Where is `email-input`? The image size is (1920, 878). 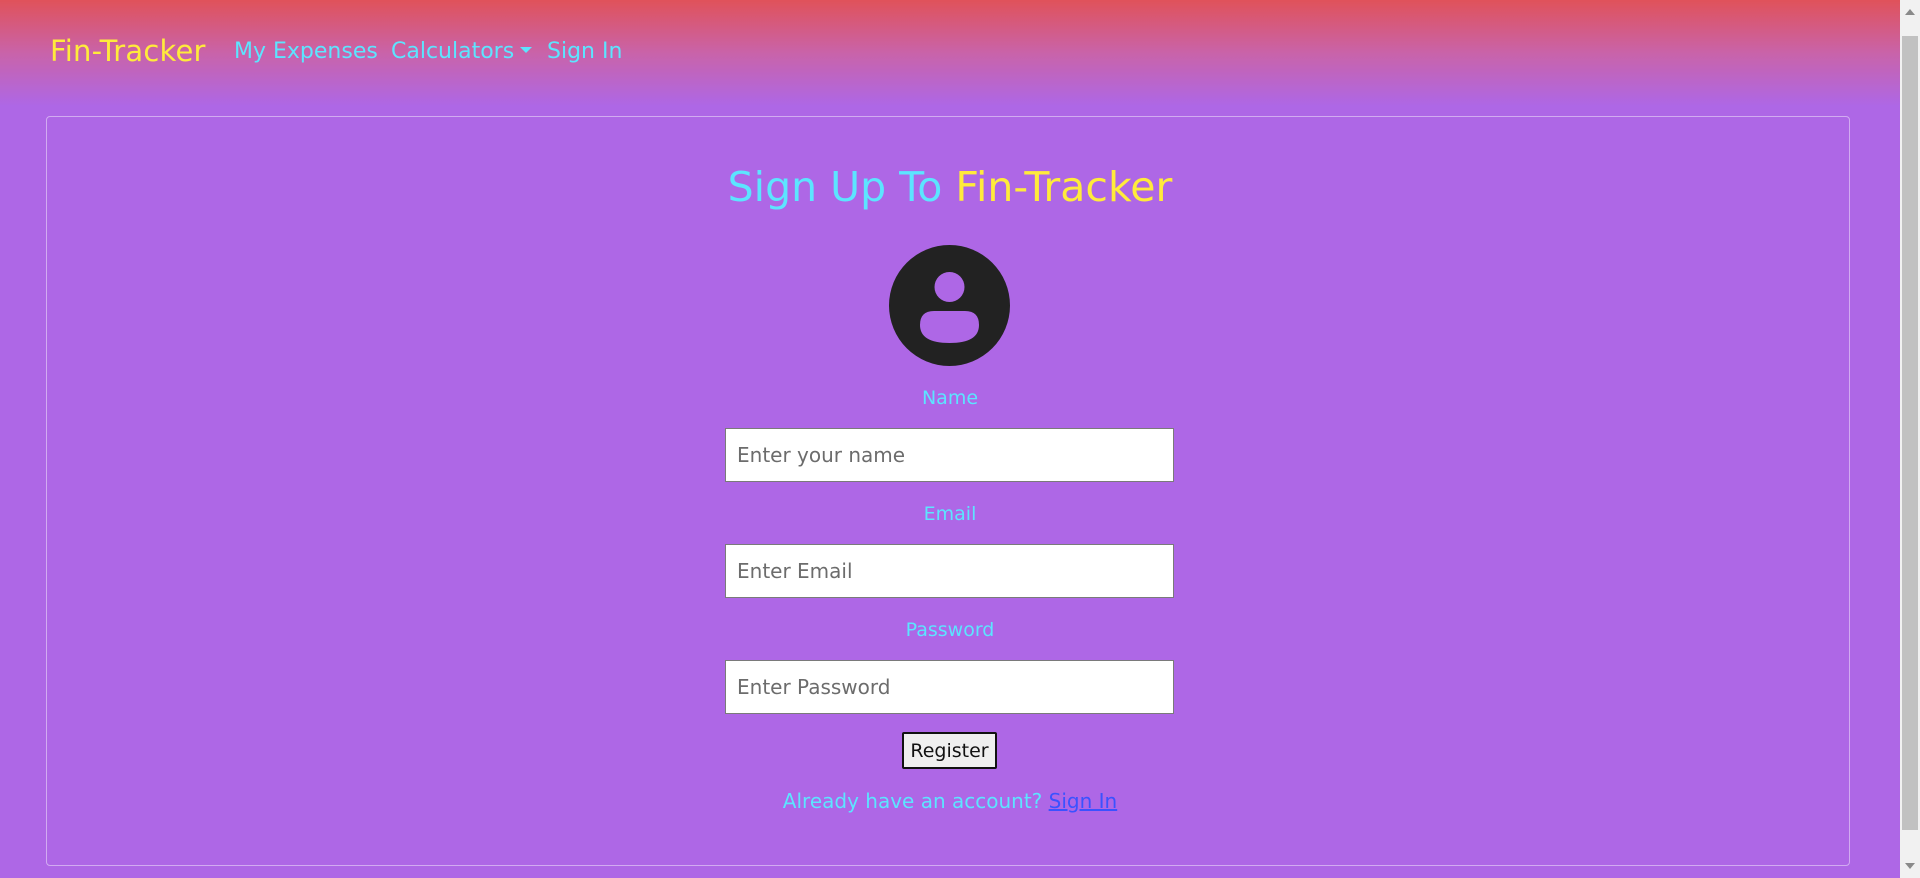 email-input is located at coordinates (949, 571).